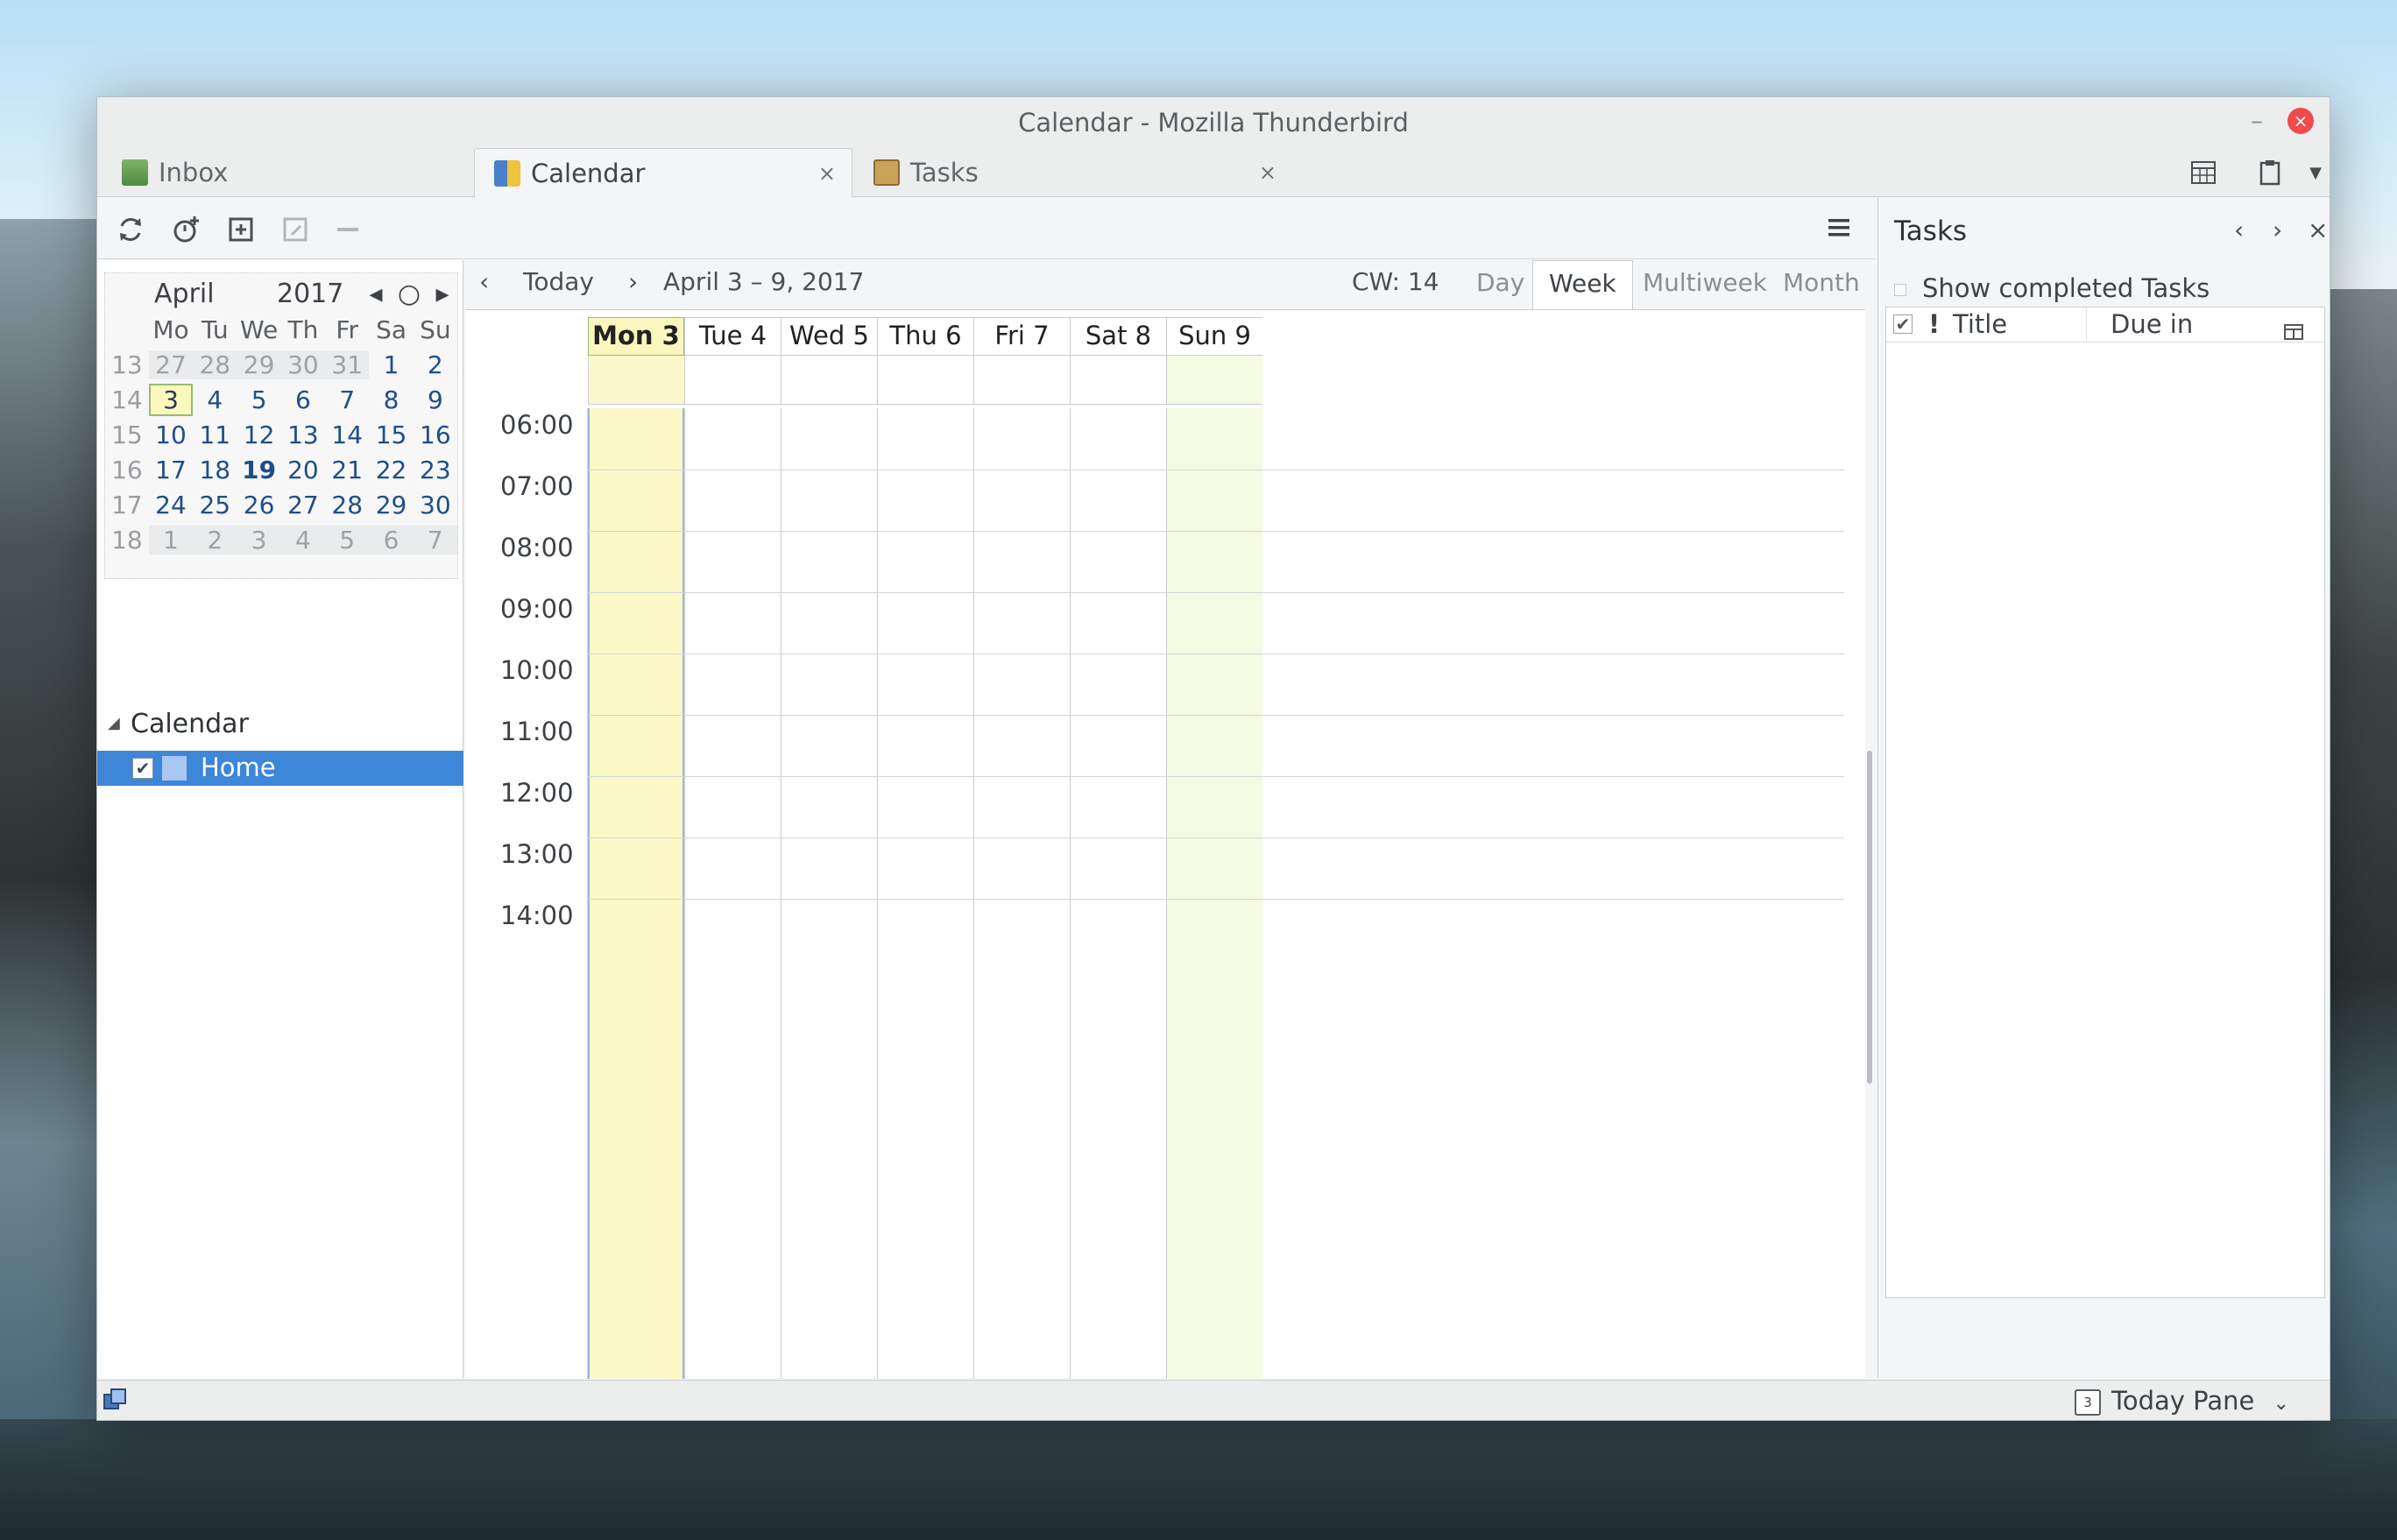  I want to click on mini-calendar-day: 13, so click(303, 435).